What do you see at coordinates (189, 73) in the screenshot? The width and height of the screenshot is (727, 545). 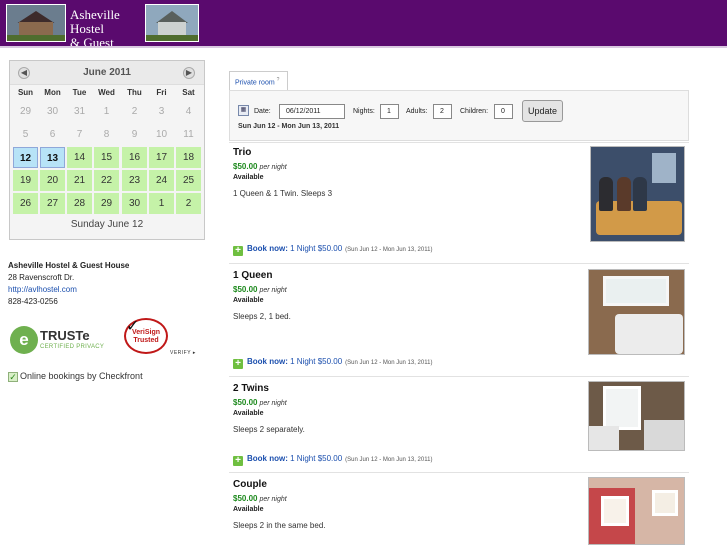 I see `arrow-right-icon: ▶` at bounding box center [189, 73].